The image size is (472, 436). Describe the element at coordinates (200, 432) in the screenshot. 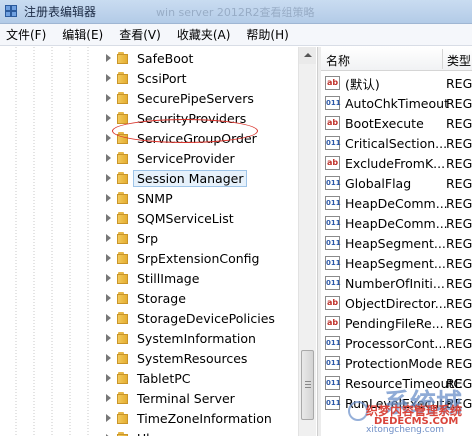

I see `tree-item: Ubpm` at that location.